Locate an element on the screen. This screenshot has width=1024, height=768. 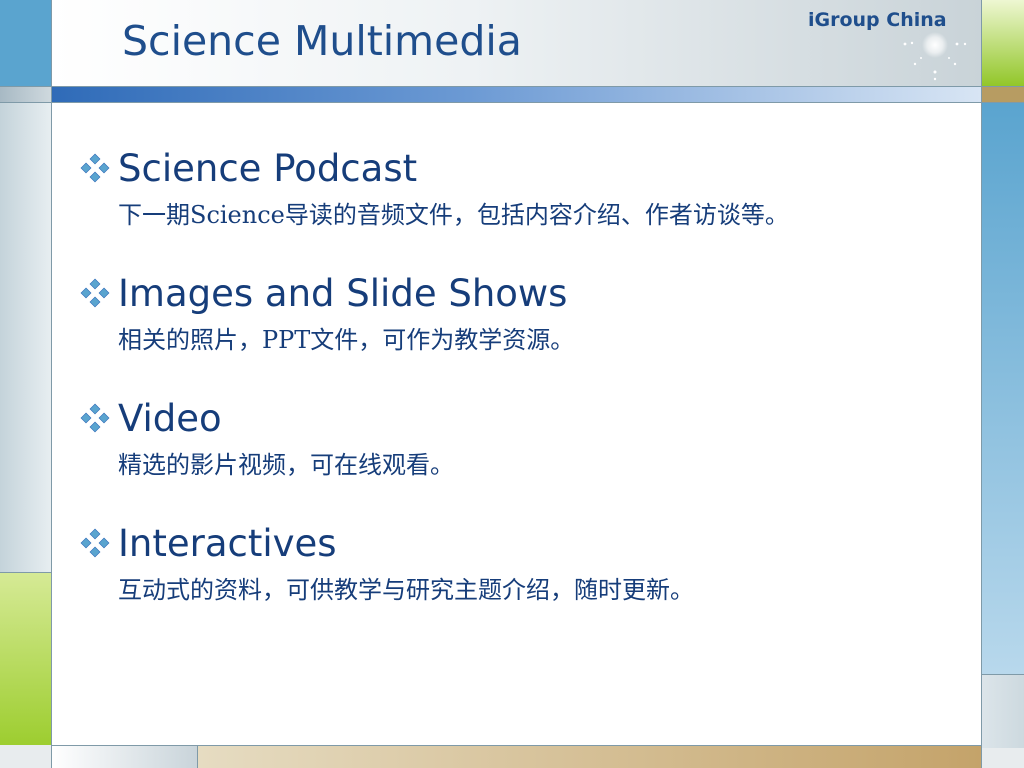
slide-title: Science Multimedia is located at coordinates (322, 41).